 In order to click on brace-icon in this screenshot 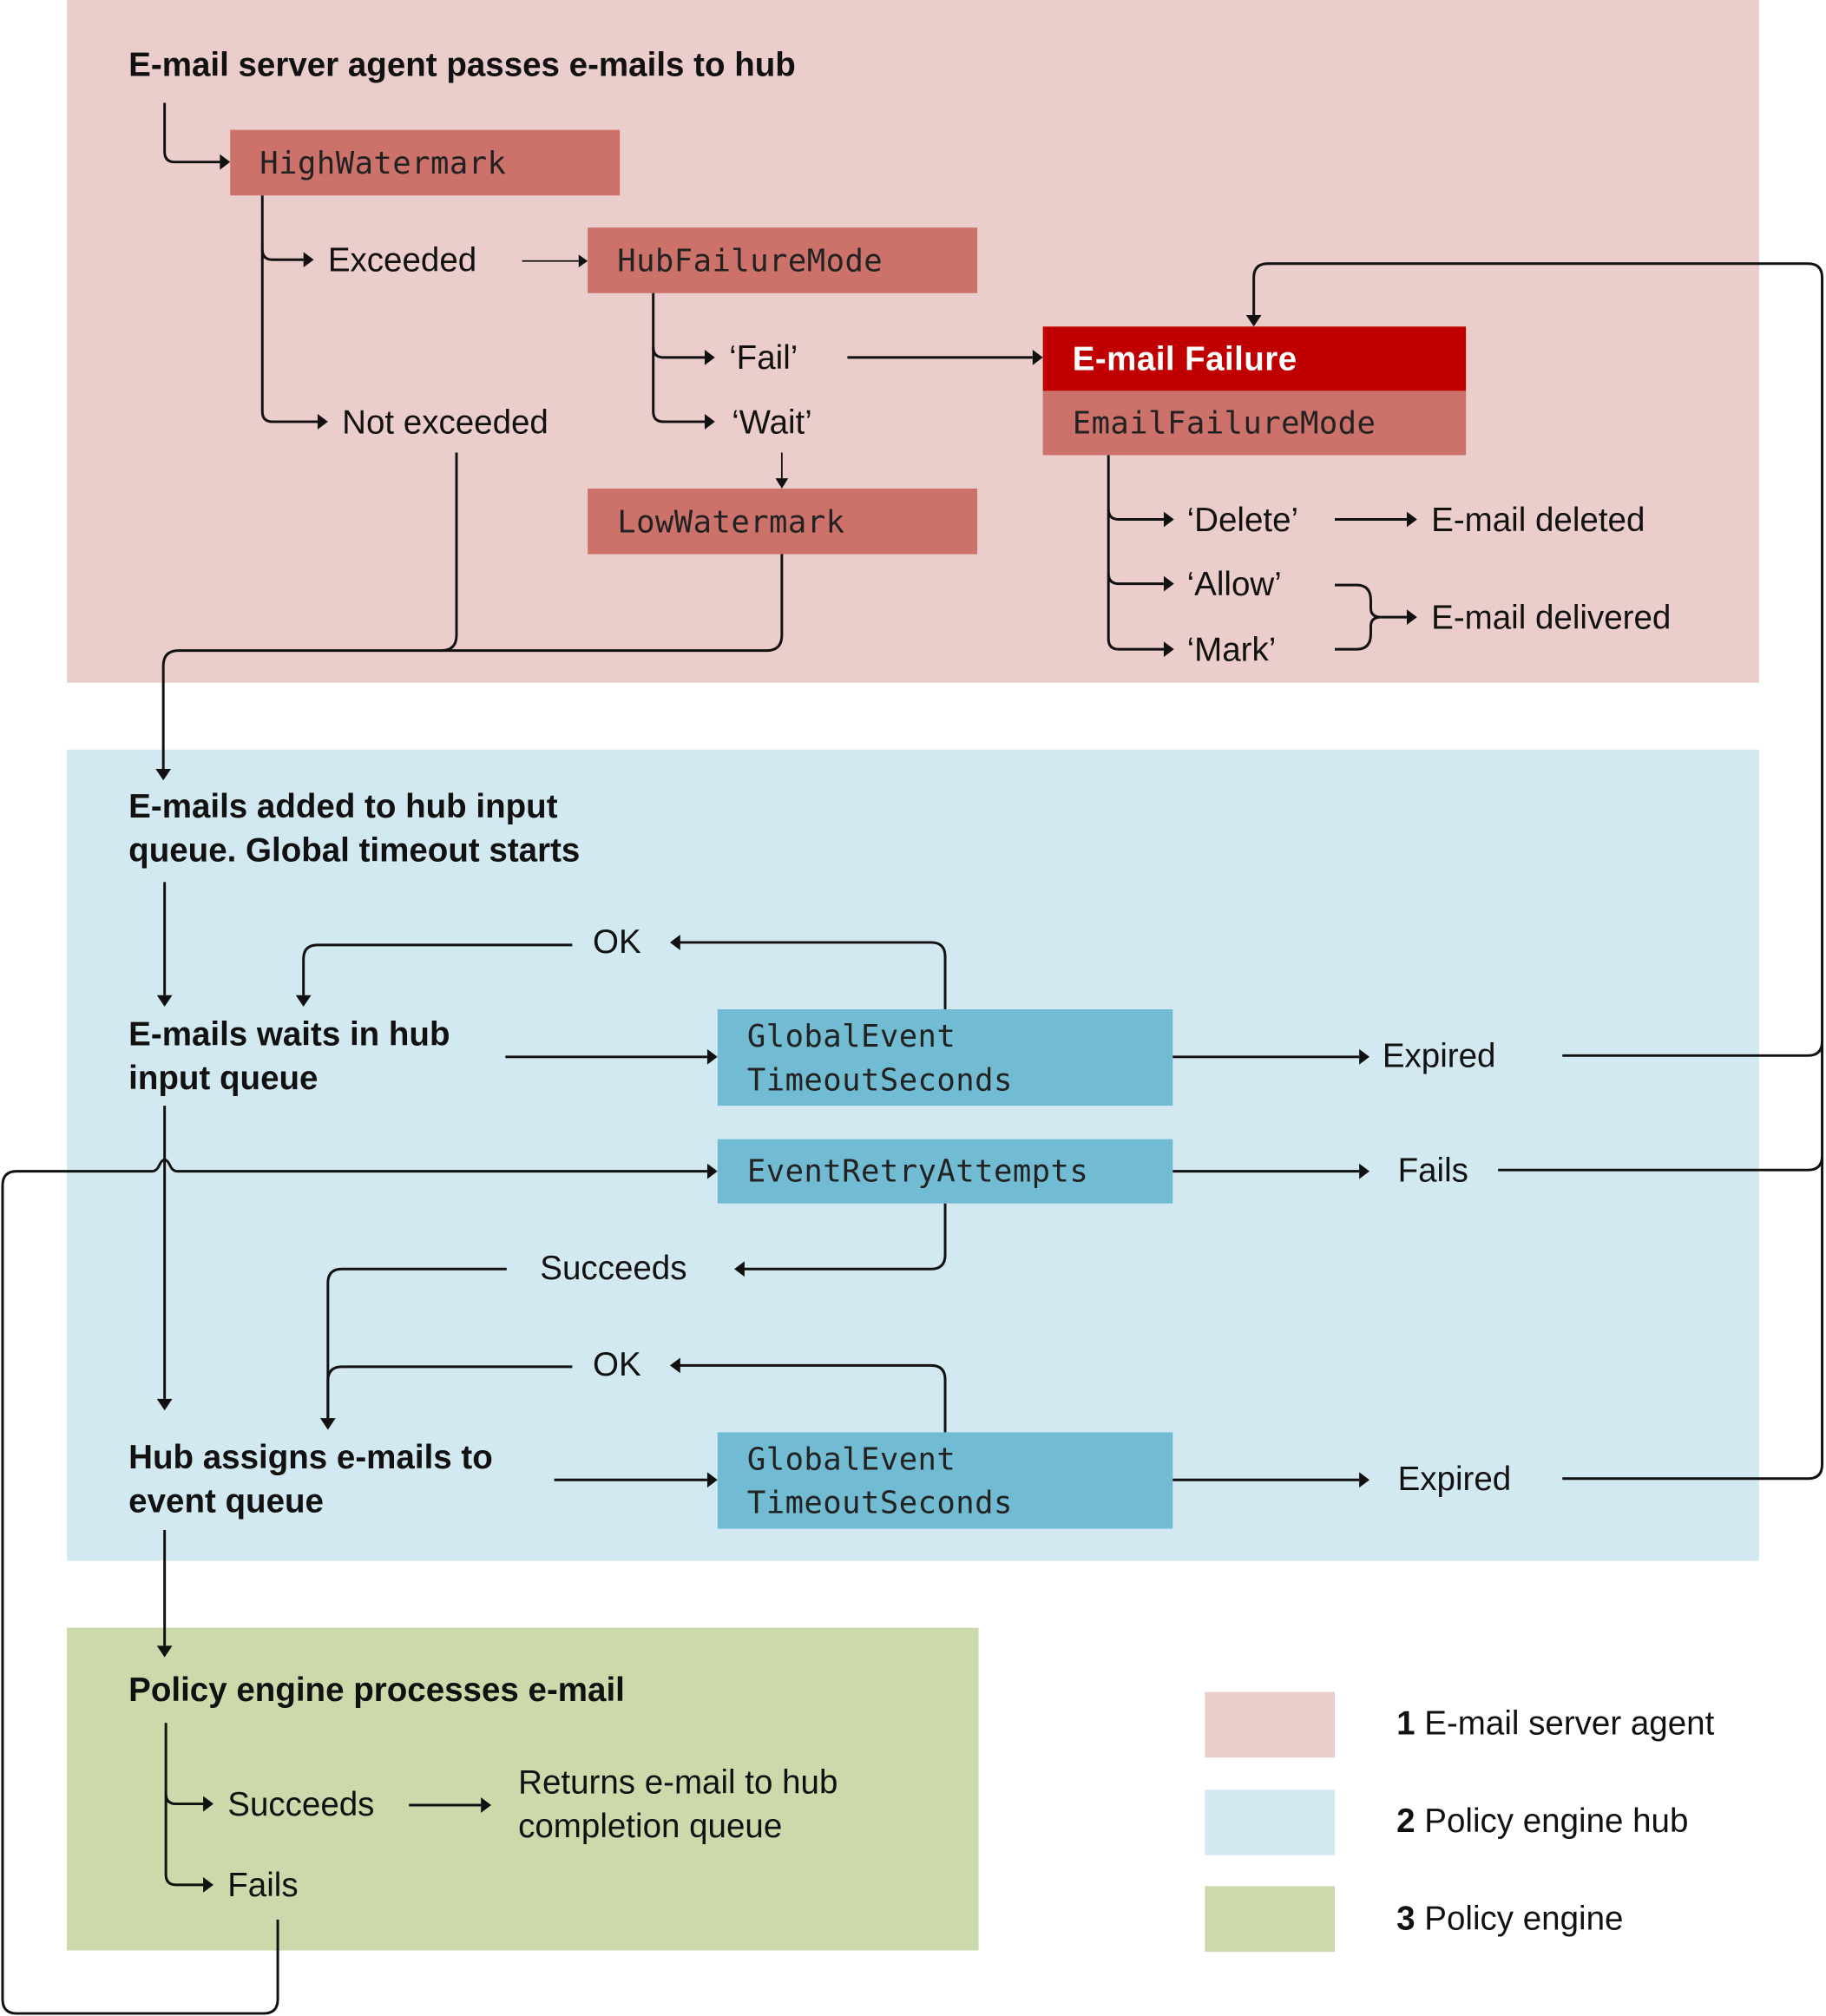, I will do `click(1358, 617)`.